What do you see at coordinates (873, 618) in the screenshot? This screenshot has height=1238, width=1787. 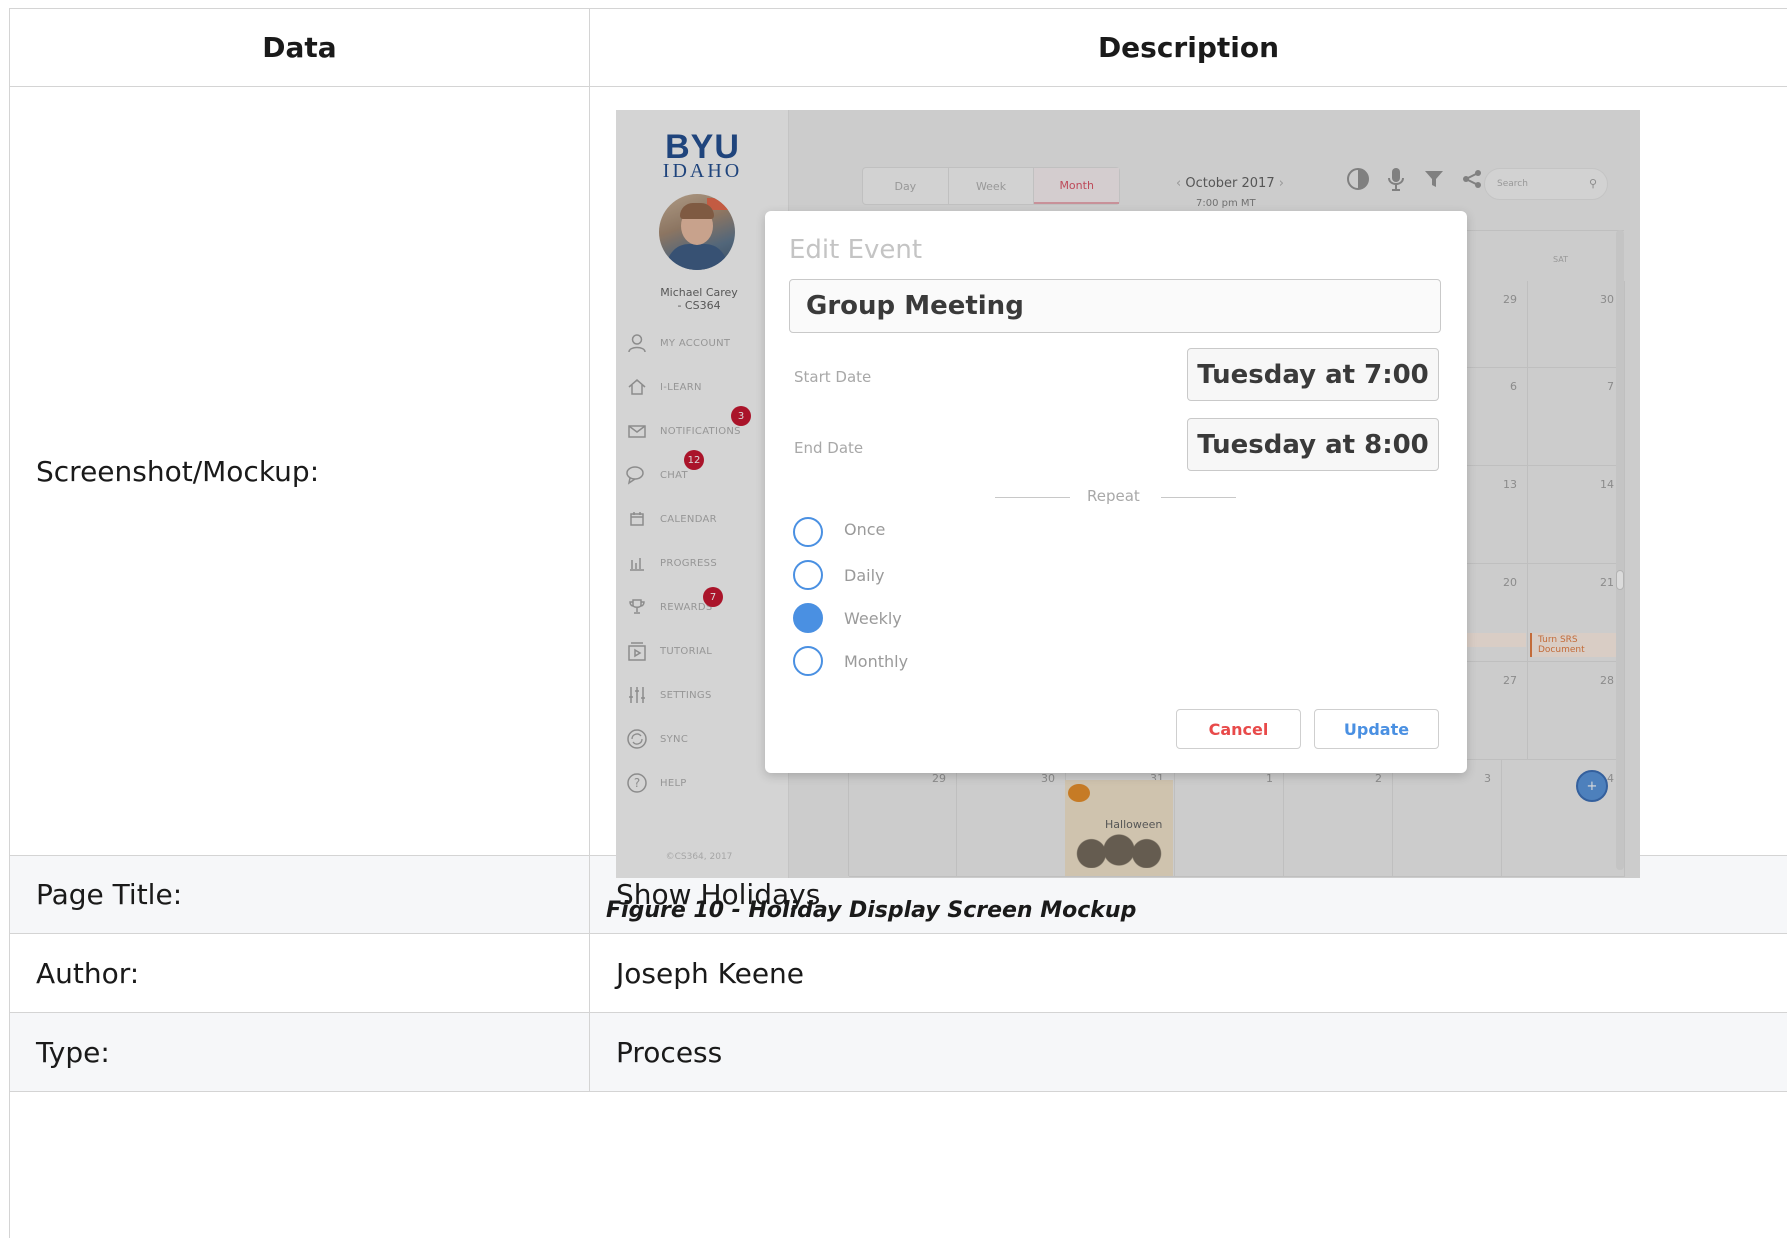 I see `radio-weekly-label: Weekly` at bounding box center [873, 618].